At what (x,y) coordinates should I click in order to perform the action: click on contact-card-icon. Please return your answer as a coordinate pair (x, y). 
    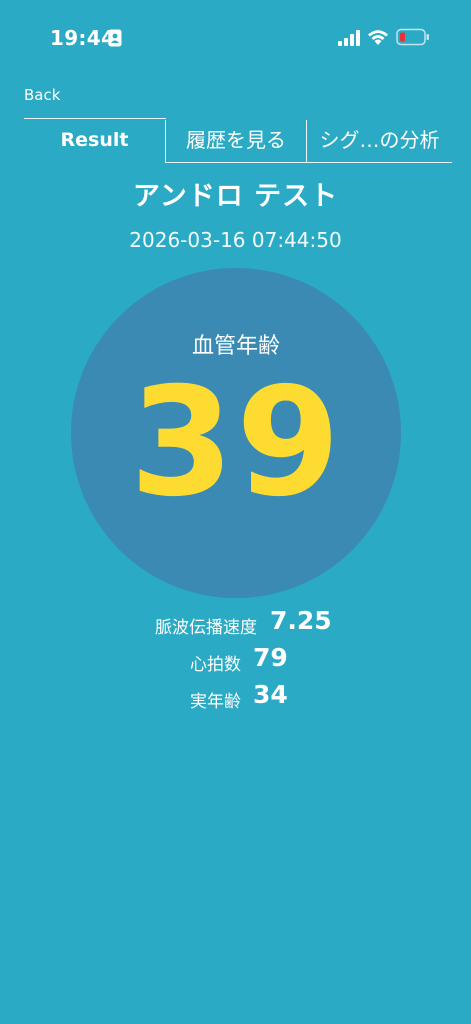
    Looking at the image, I should click on (115, 38).